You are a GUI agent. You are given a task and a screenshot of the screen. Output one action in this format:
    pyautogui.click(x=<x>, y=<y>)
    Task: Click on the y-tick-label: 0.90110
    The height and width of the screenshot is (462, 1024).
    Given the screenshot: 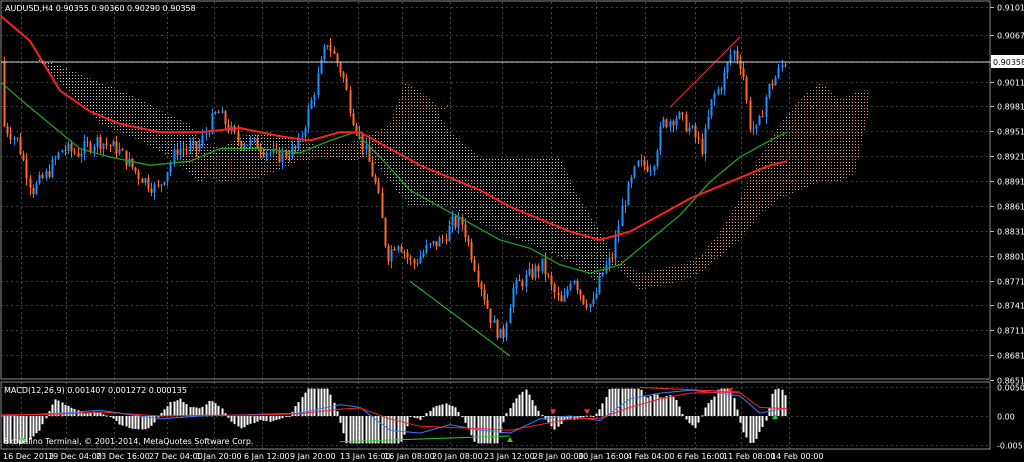 What is the action you would take?
    pyautogui.click(x=1010, y=83)
    